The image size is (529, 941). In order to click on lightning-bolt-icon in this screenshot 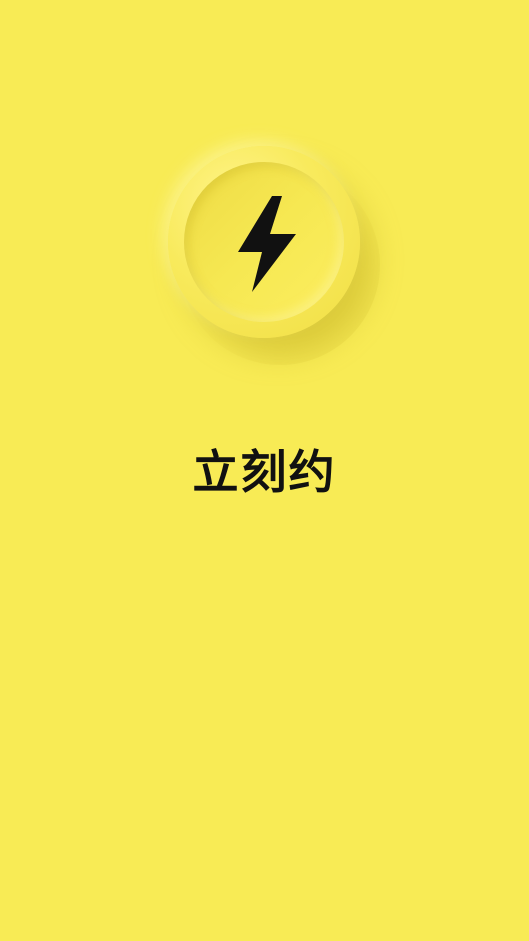, I will do `click(267, 244)`.